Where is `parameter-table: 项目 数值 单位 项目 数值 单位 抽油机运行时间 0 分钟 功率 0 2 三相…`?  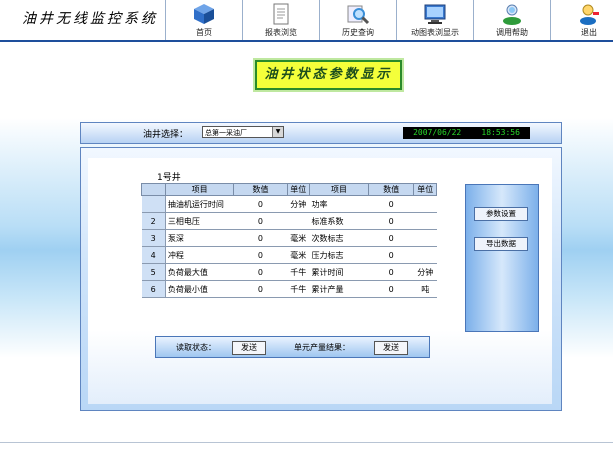 parameter-table: 项目 数值 单位 项目 数值 单位 抽油机运行时间 0 分钟 功率 0 2 三相… is located at coordinates (289, 240).